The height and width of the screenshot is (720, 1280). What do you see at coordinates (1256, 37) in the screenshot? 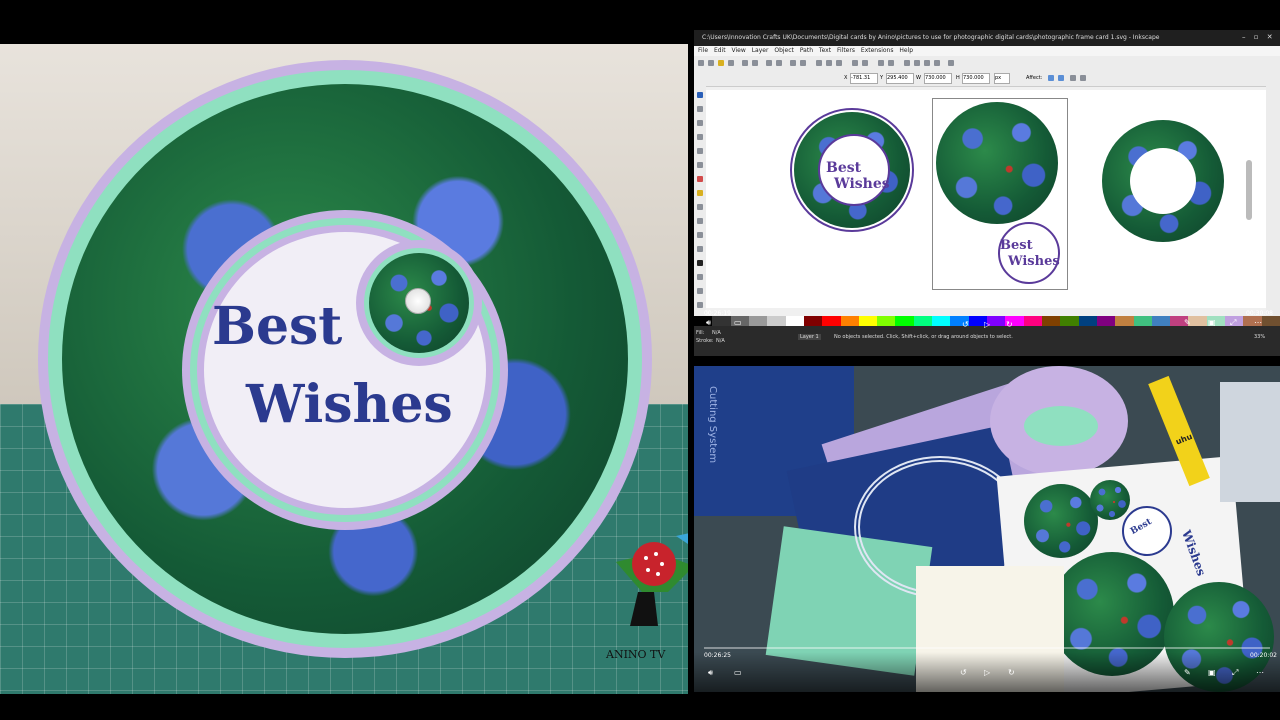
I see `maximize-icon: ▫` at bounding box center [1256, 37].